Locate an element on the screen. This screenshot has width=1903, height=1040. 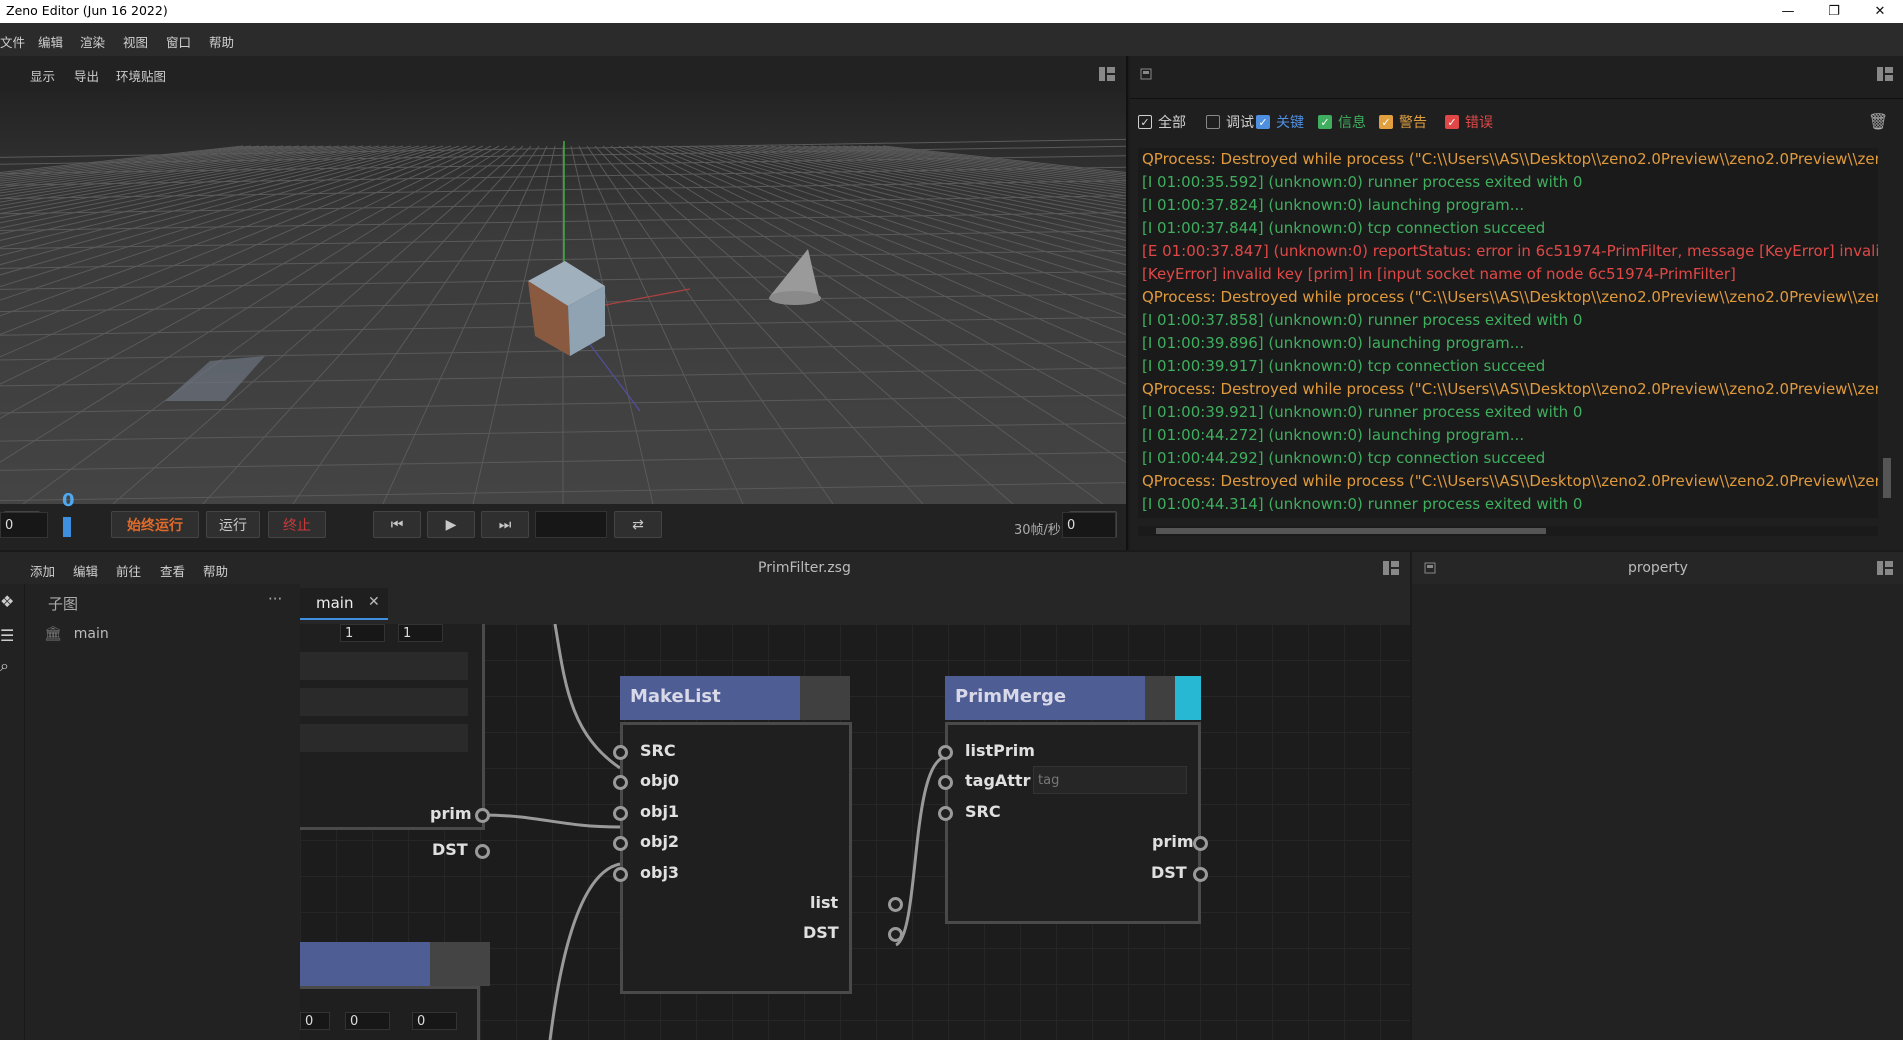
menu-view: 视图 is located at coordinates (135, 41).